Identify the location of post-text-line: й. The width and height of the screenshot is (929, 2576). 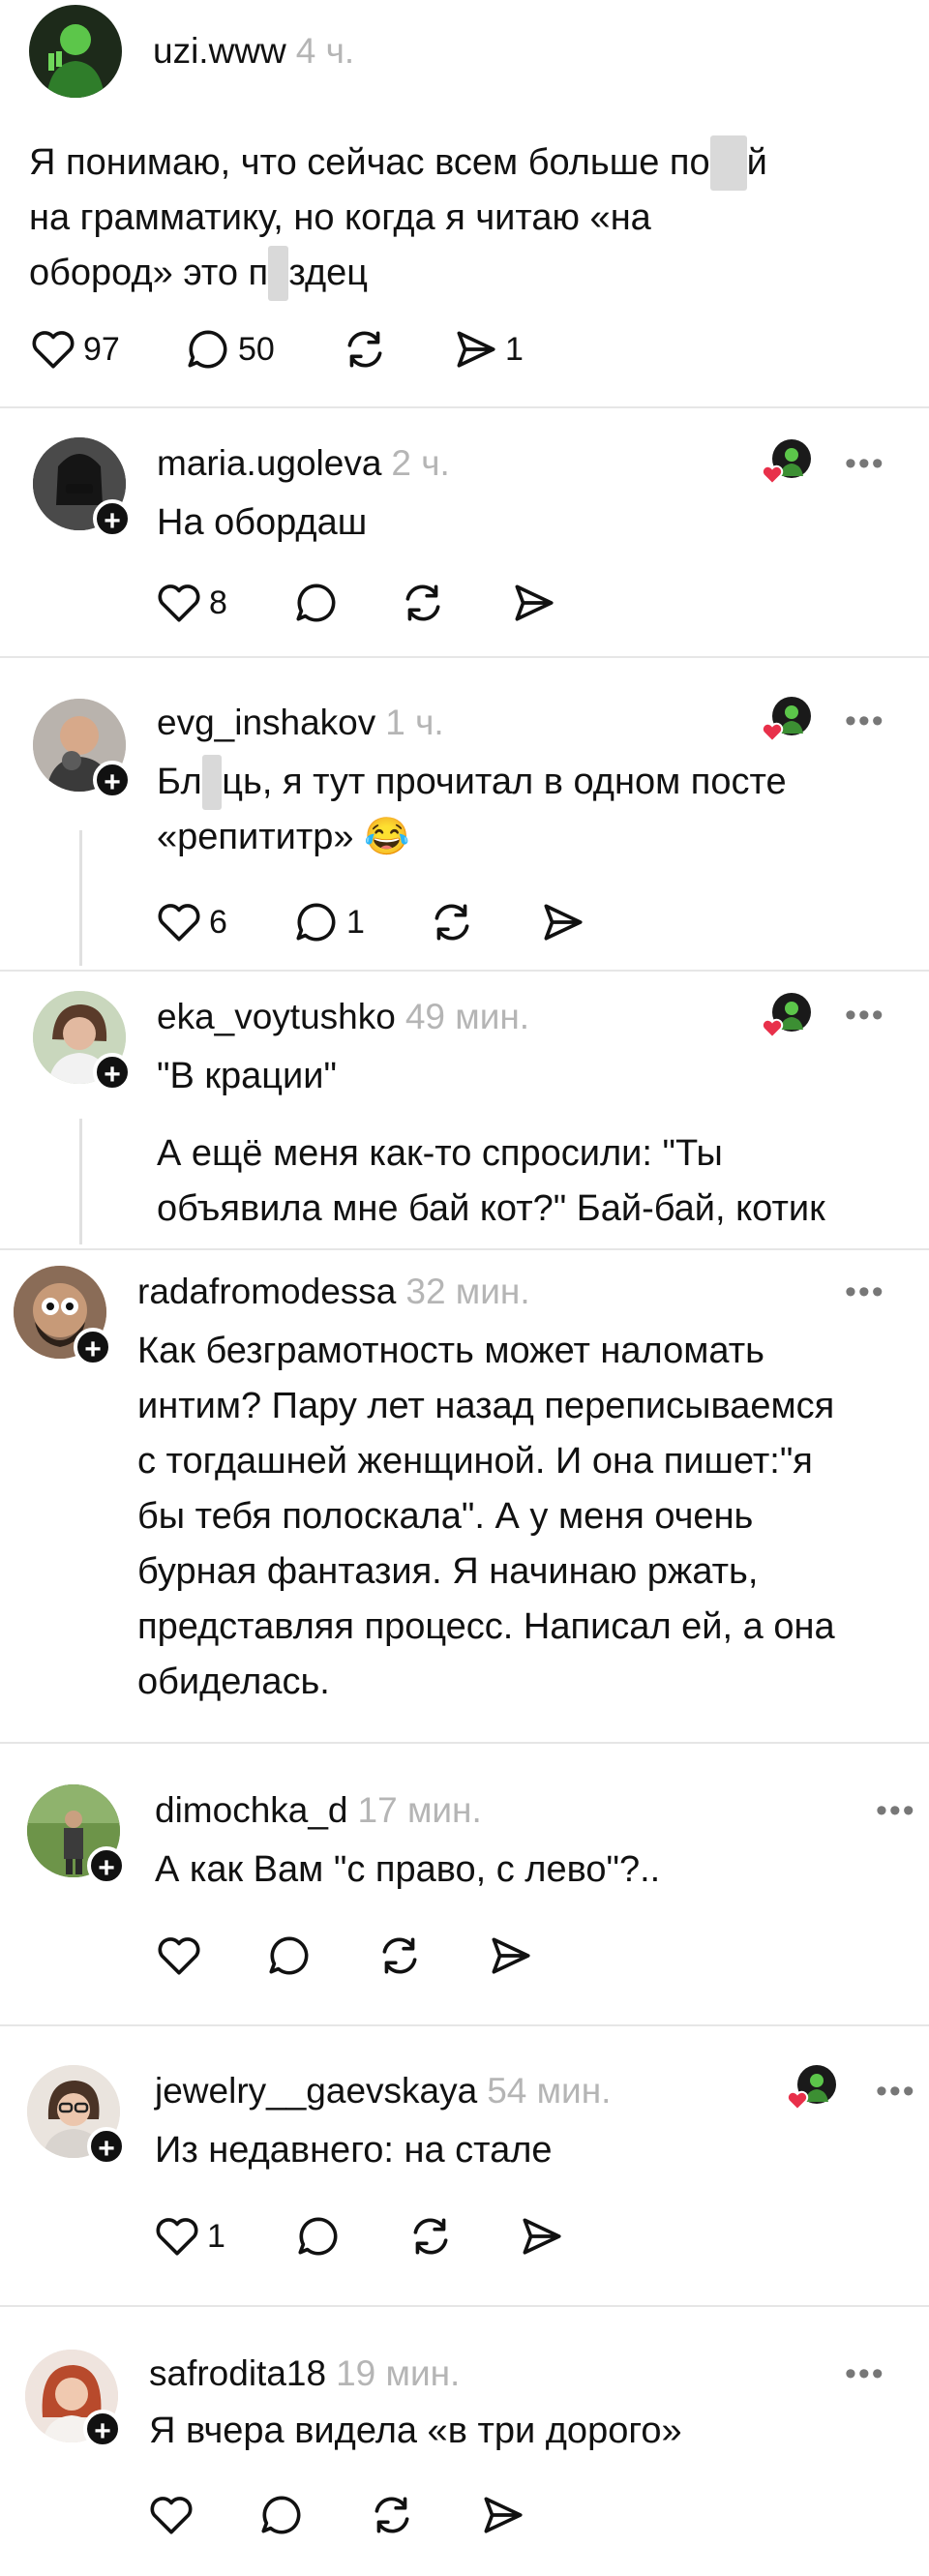
(756, 162).